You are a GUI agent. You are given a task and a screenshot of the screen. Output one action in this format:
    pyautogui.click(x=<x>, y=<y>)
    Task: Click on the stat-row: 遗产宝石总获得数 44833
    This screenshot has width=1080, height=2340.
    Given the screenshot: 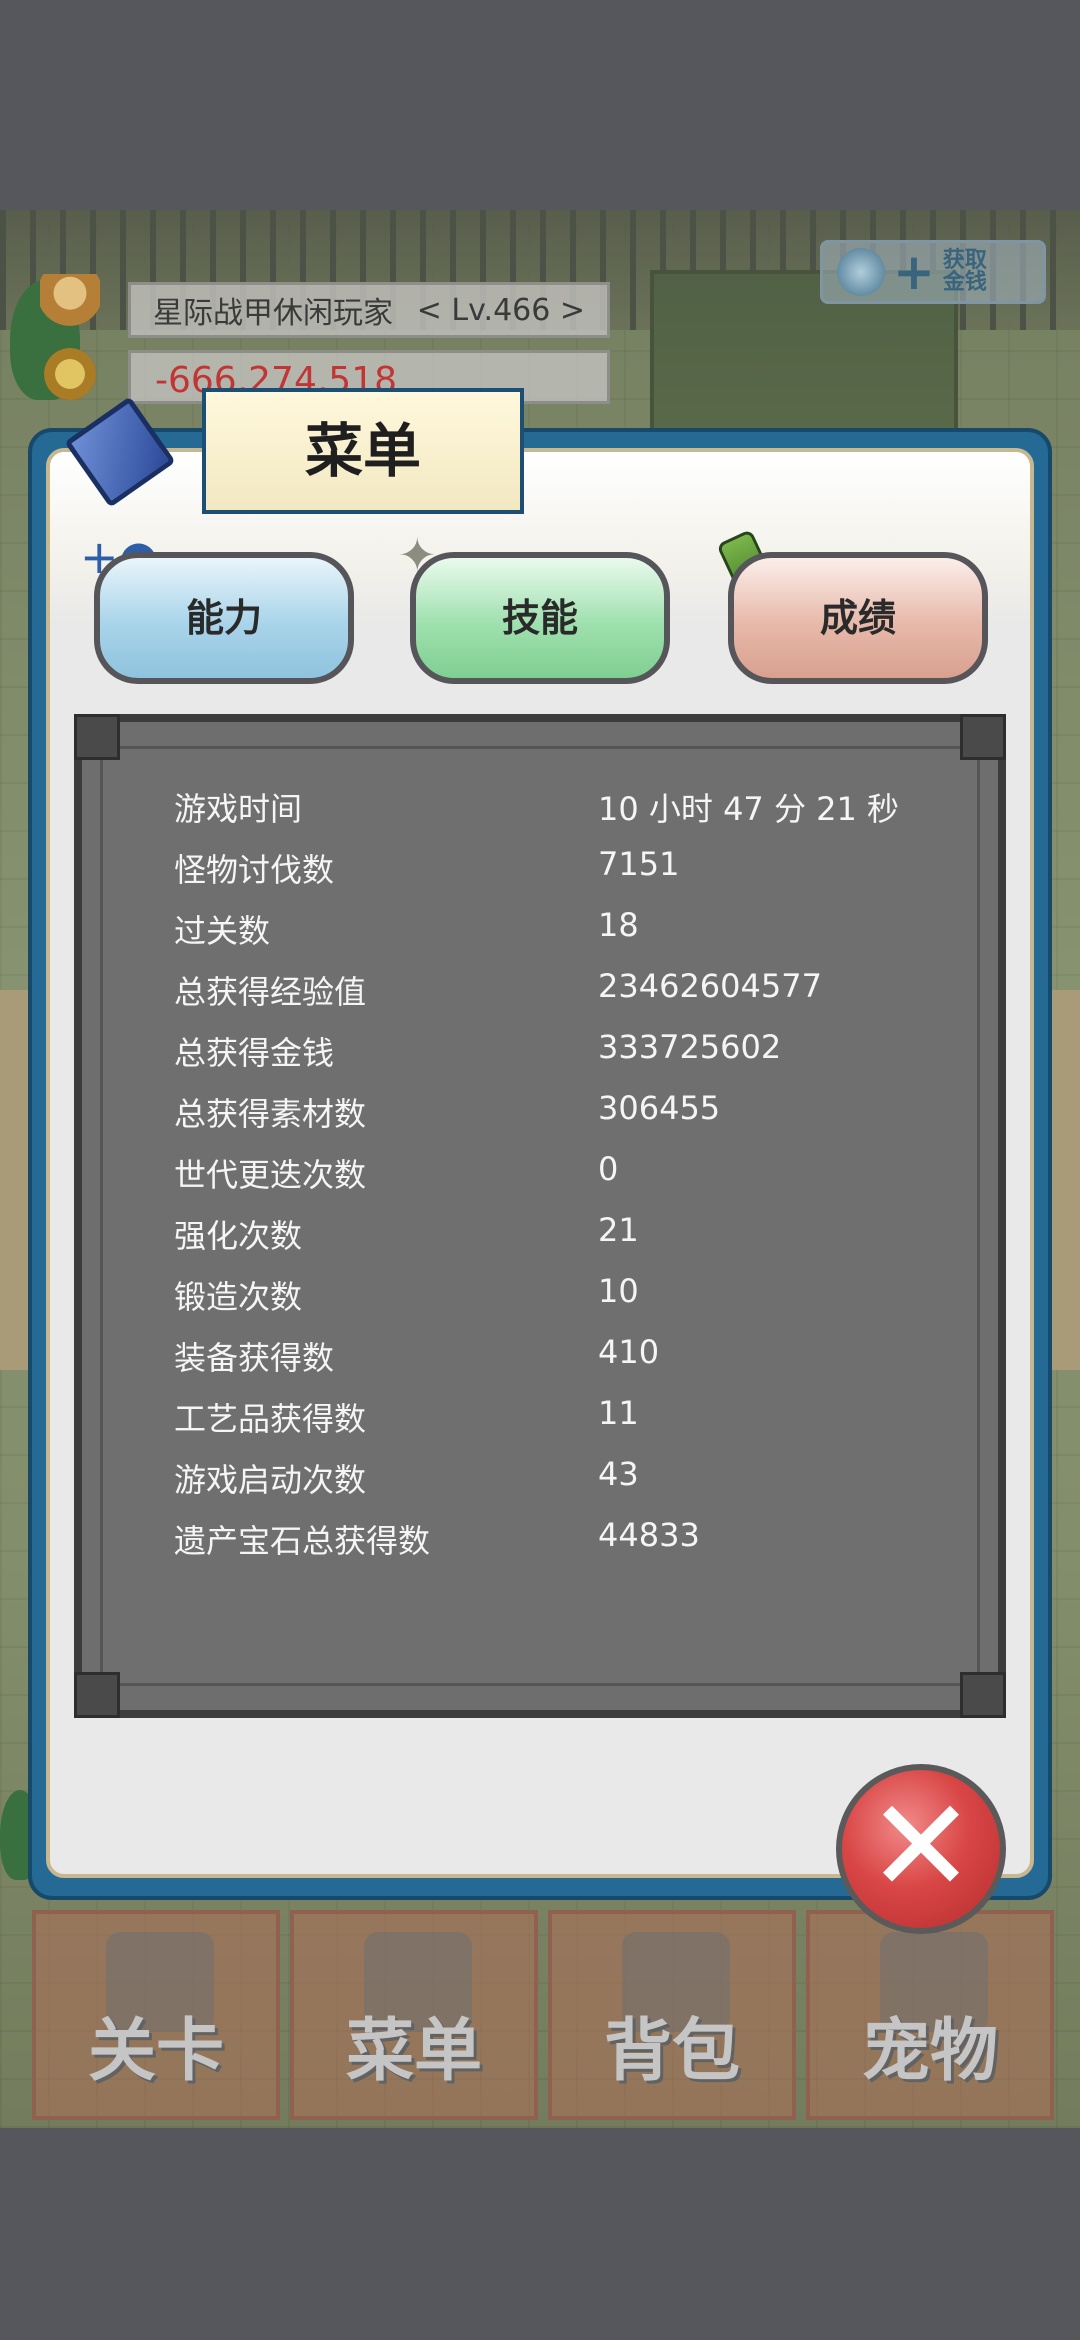 What is the action you would take?
    pyautogui.click(x=554, y=1545)
    